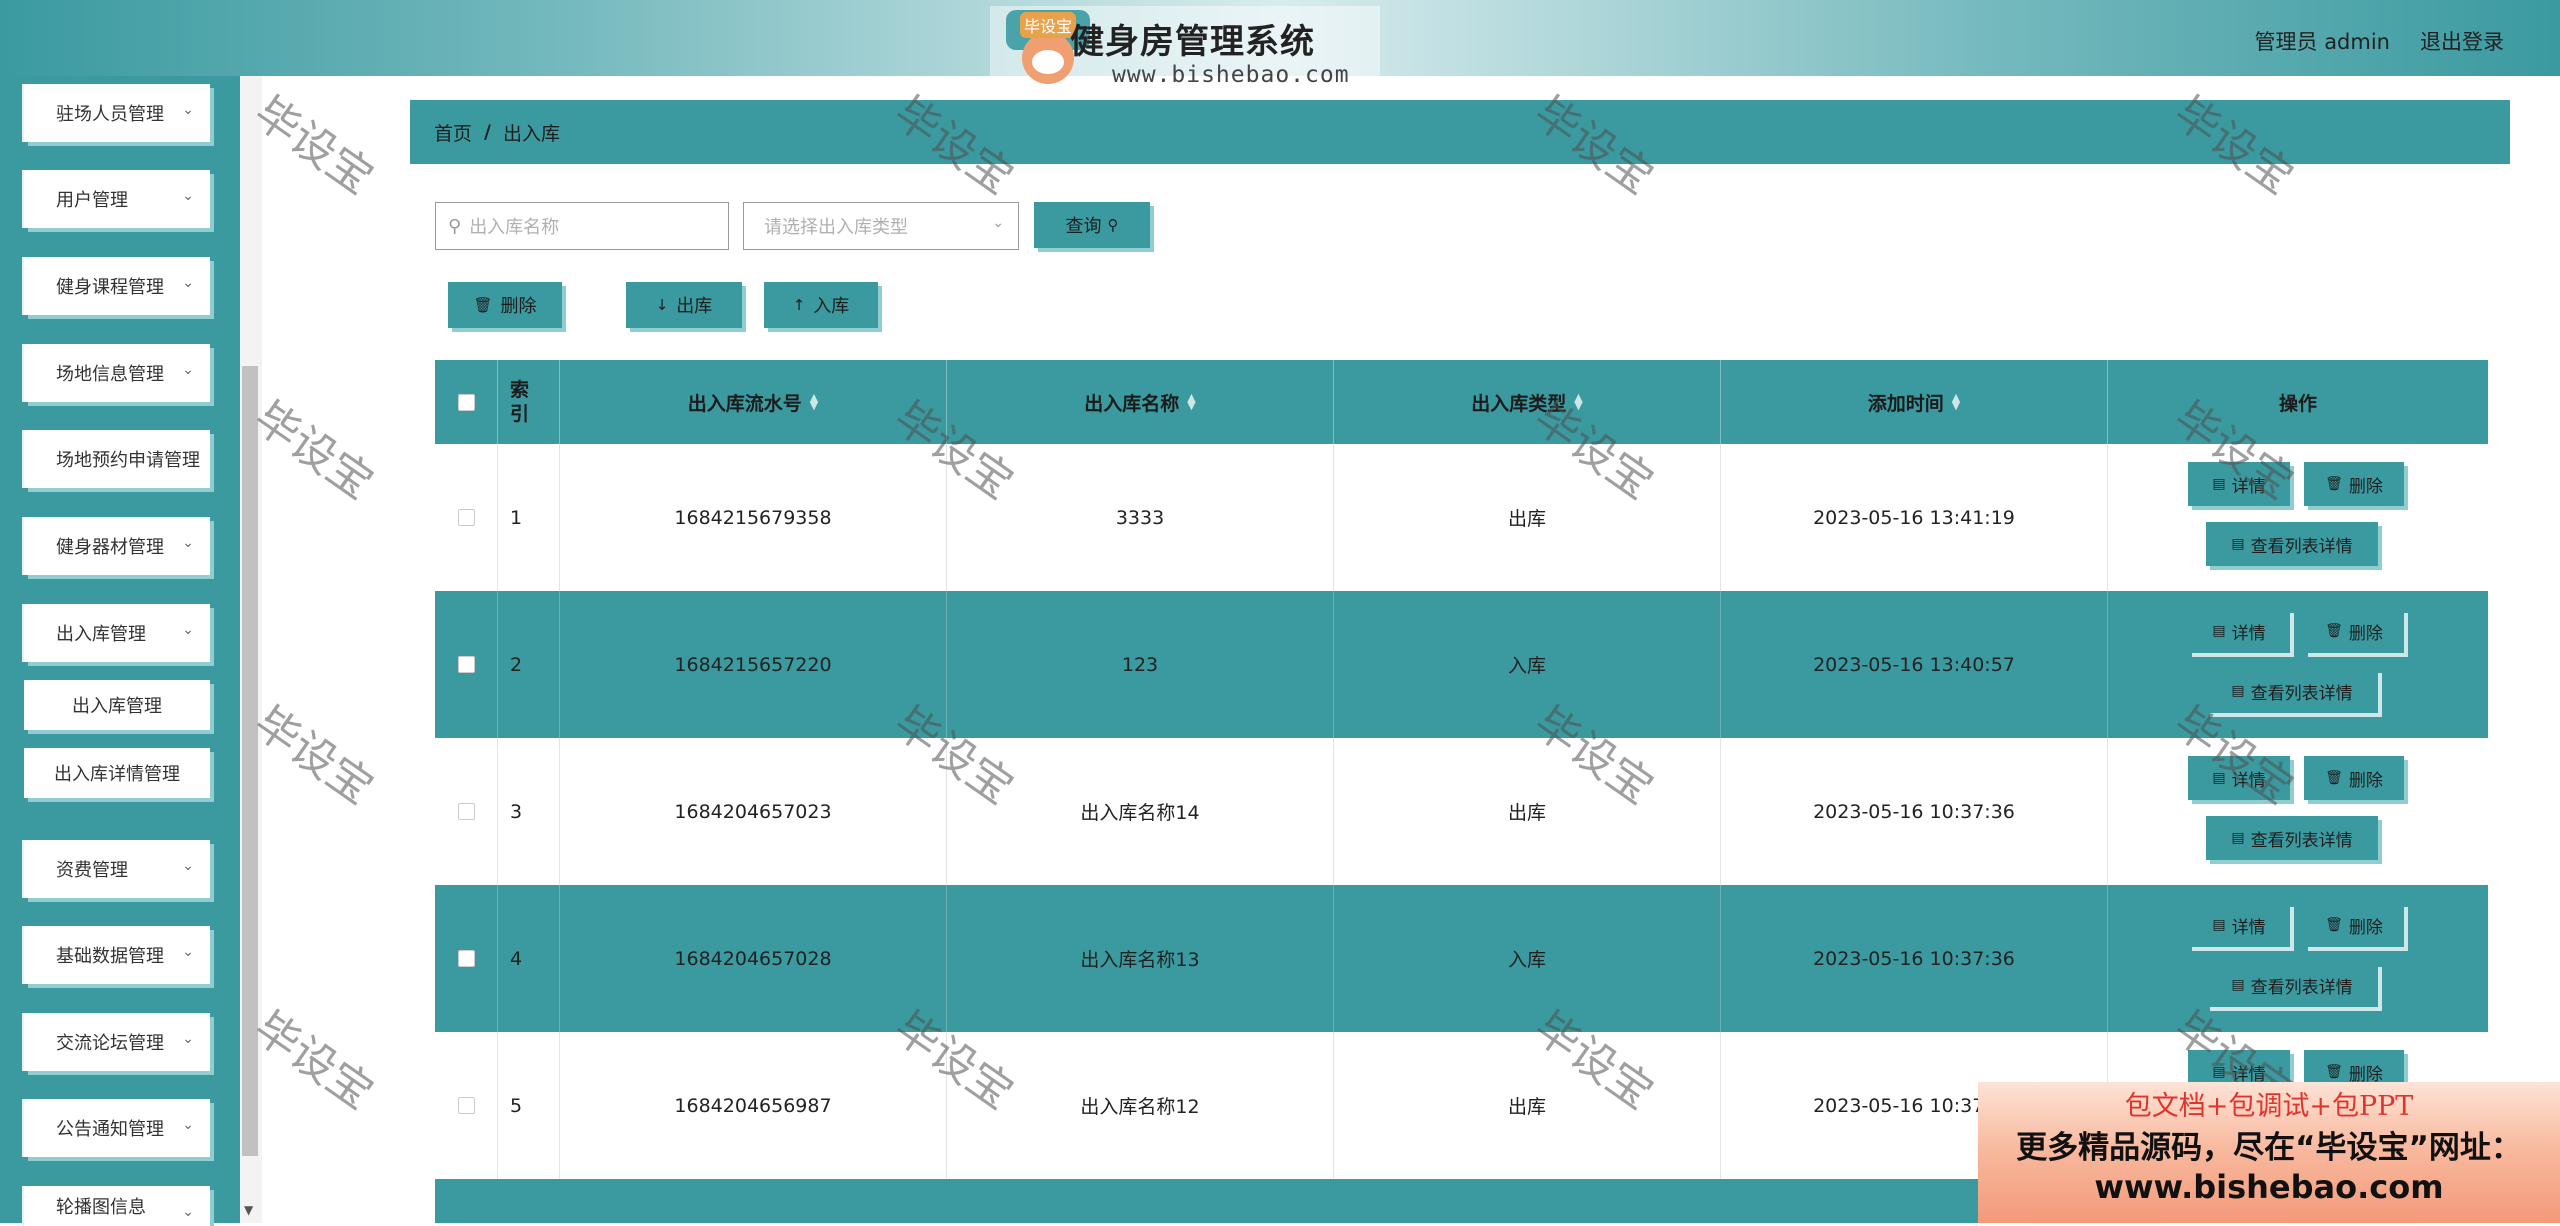  What do you see at coordinates (117, 546) in the screenshot?
I see `sidebar-item-equipment: 健身器材管理 ⌄` at bounding box center [117, 546].